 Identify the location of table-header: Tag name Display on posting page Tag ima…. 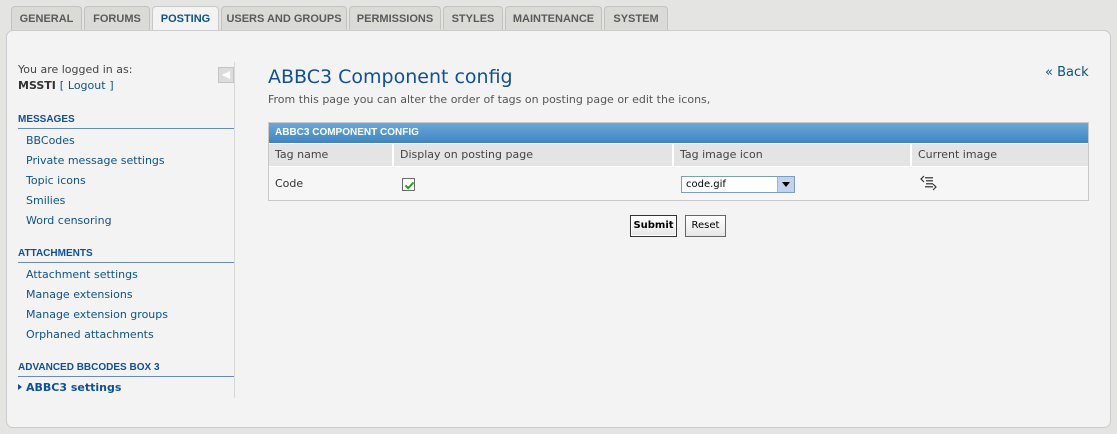
(678, 155).